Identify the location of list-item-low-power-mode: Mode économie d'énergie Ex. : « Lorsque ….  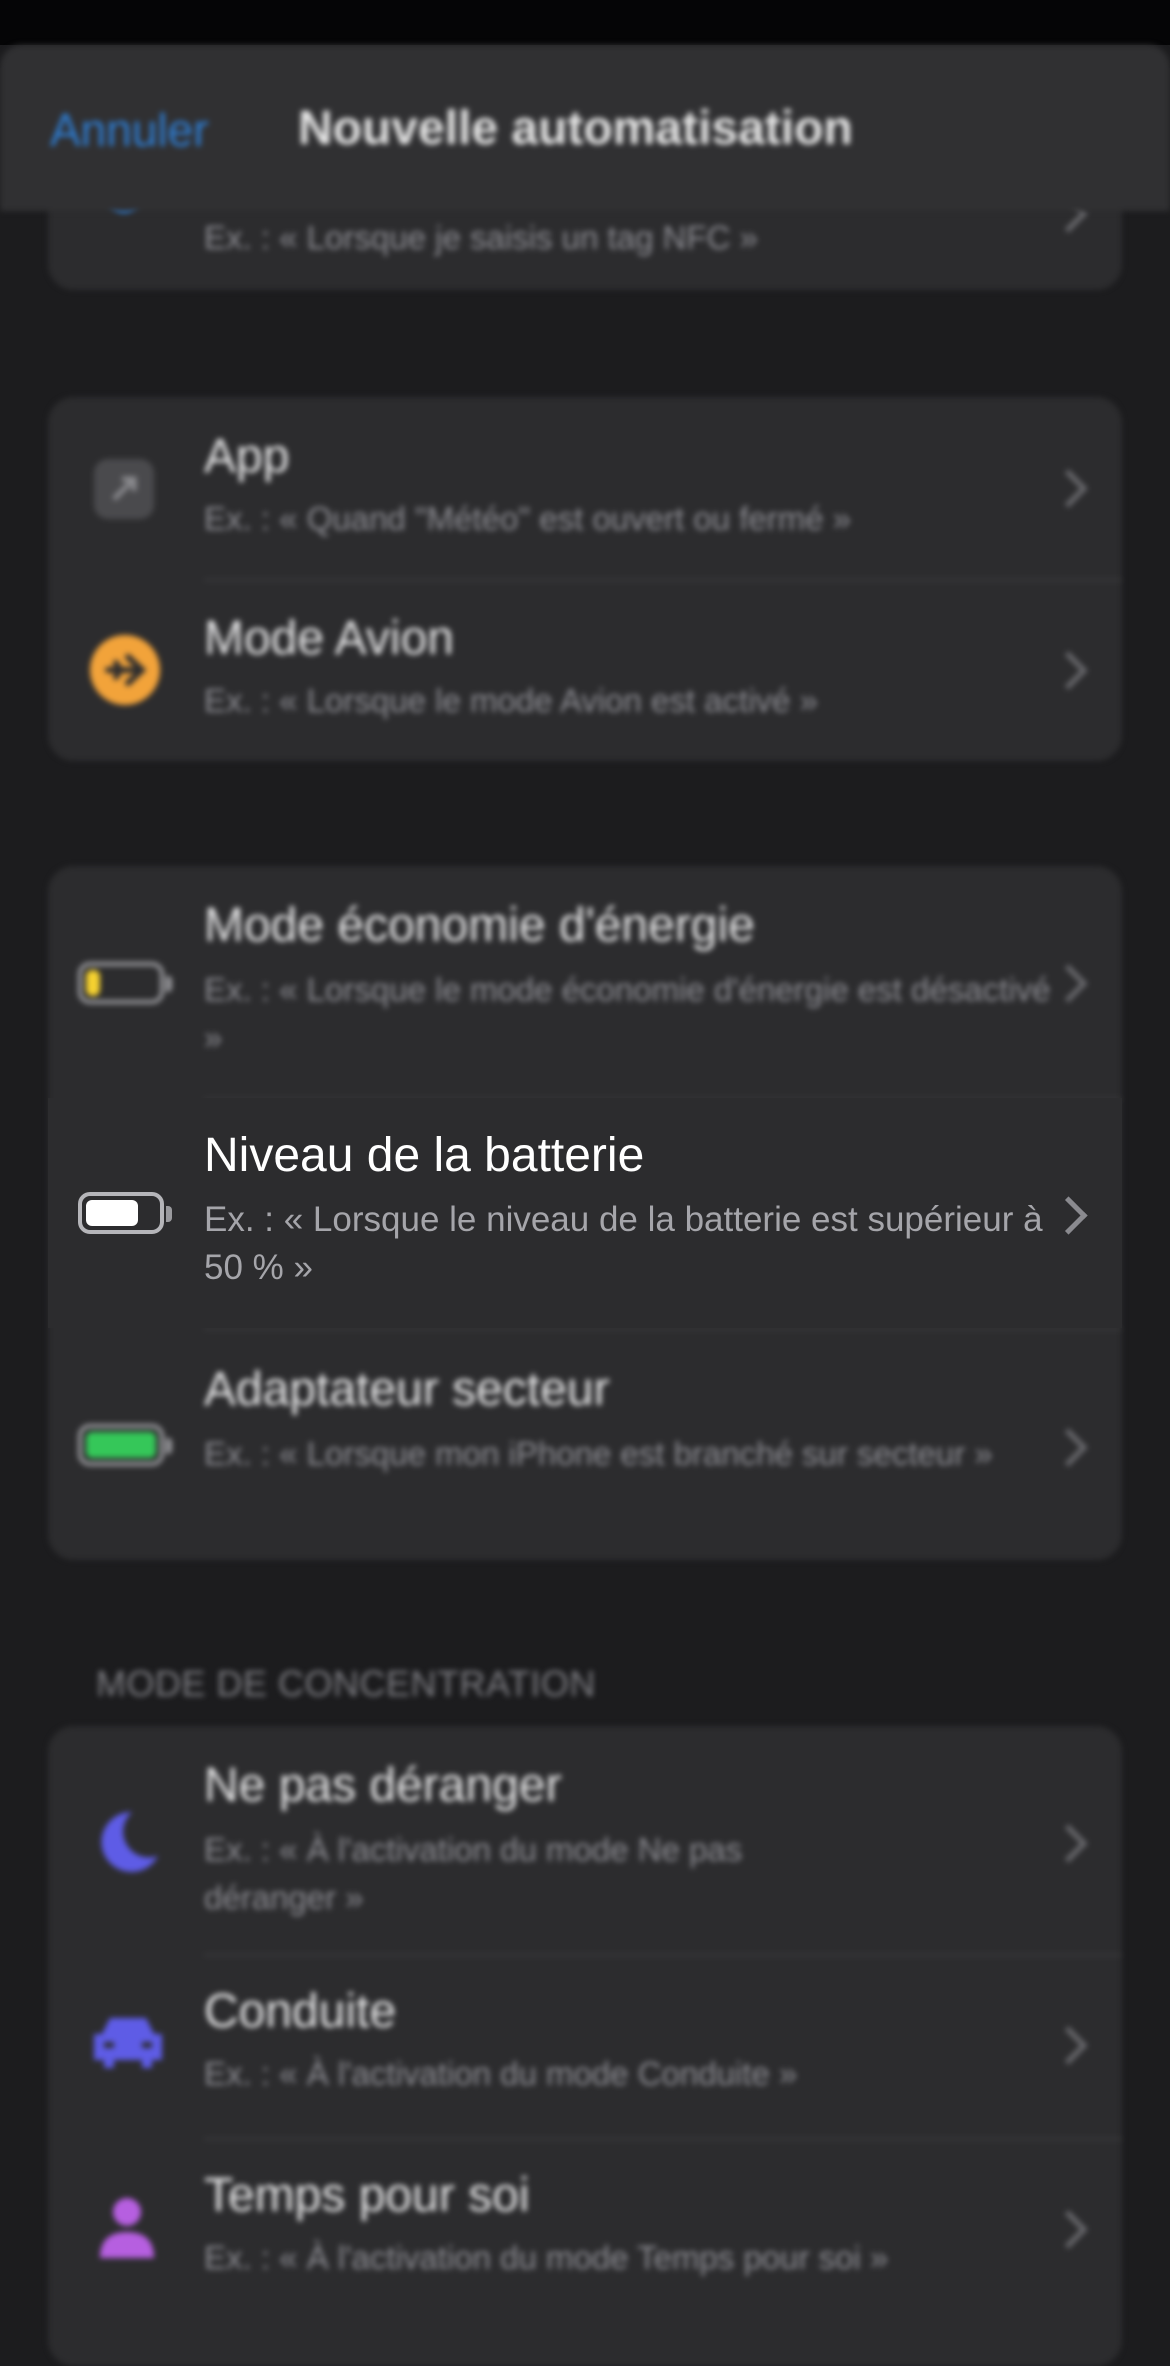
(585, 982).